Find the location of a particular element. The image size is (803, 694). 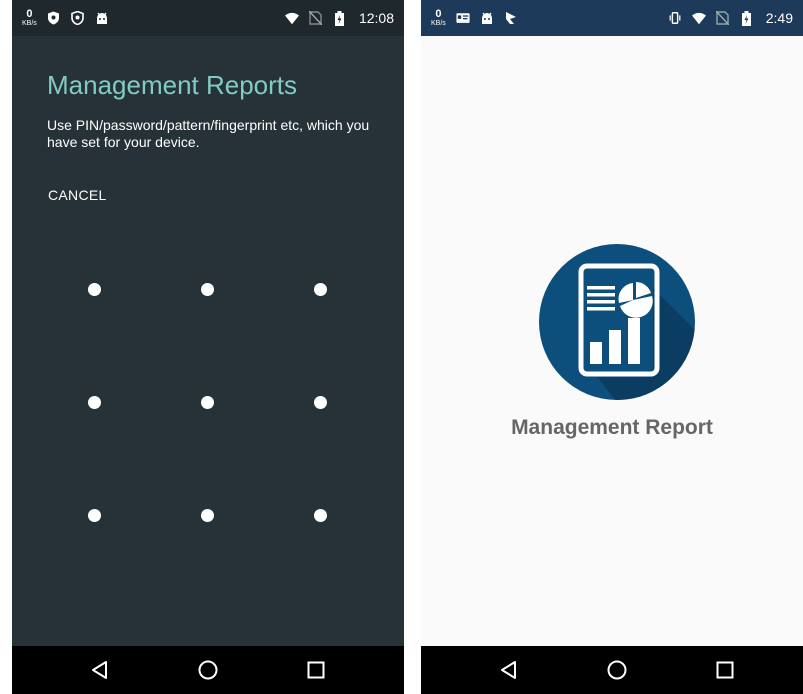

status-time: 2:49 is located at coordinates (779, 18).